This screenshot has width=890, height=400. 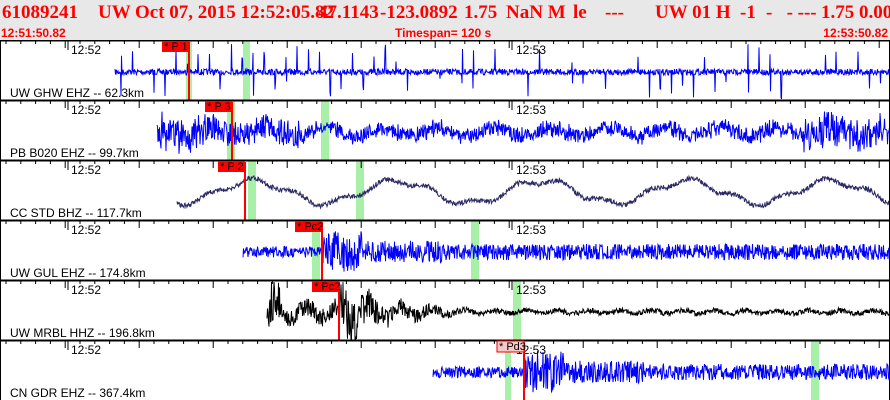 I want to click on event-network: UW, so click(x=114, y=12).